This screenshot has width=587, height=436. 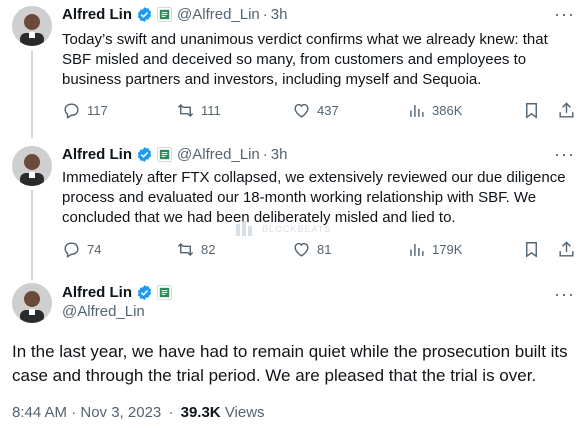 I want to click on watermark-text: BLOCKBEATS, so click(x=297, y=229).